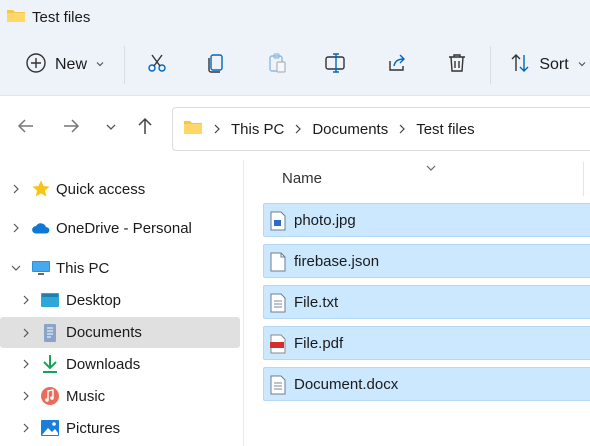 The height and width of the screenshot is (446, 590). What do you see at coordinates (104, 332) in the screenshot?
I see `sidebar-item-label: Documents` at bounding box center [104, 332].